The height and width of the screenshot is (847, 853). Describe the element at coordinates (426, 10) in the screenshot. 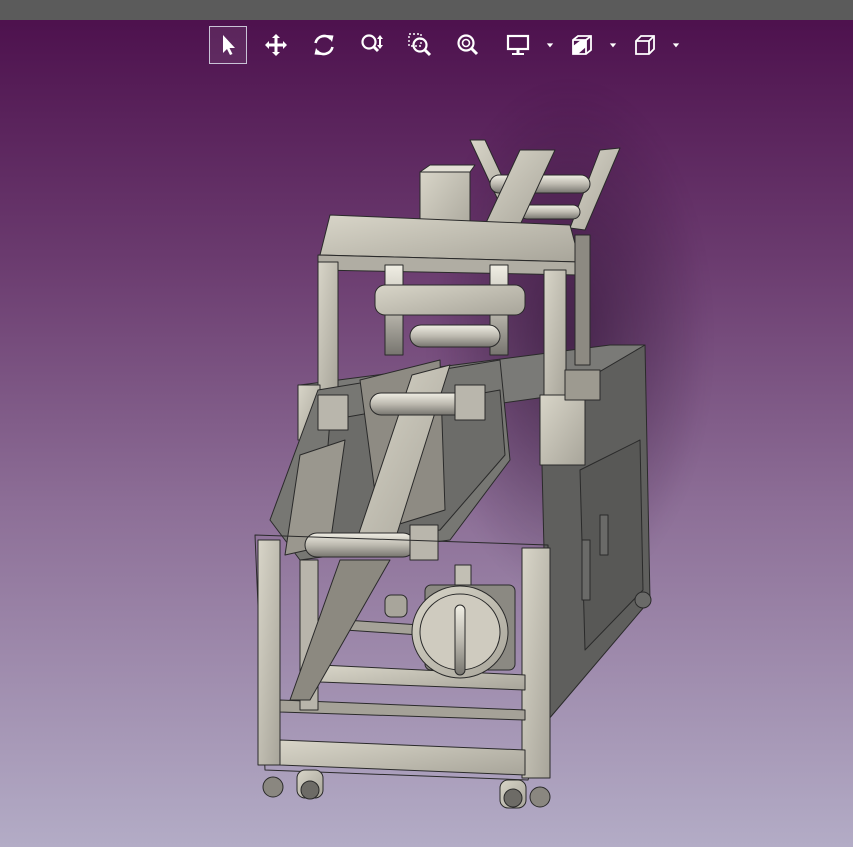

I see `window-title-bar` at that location.